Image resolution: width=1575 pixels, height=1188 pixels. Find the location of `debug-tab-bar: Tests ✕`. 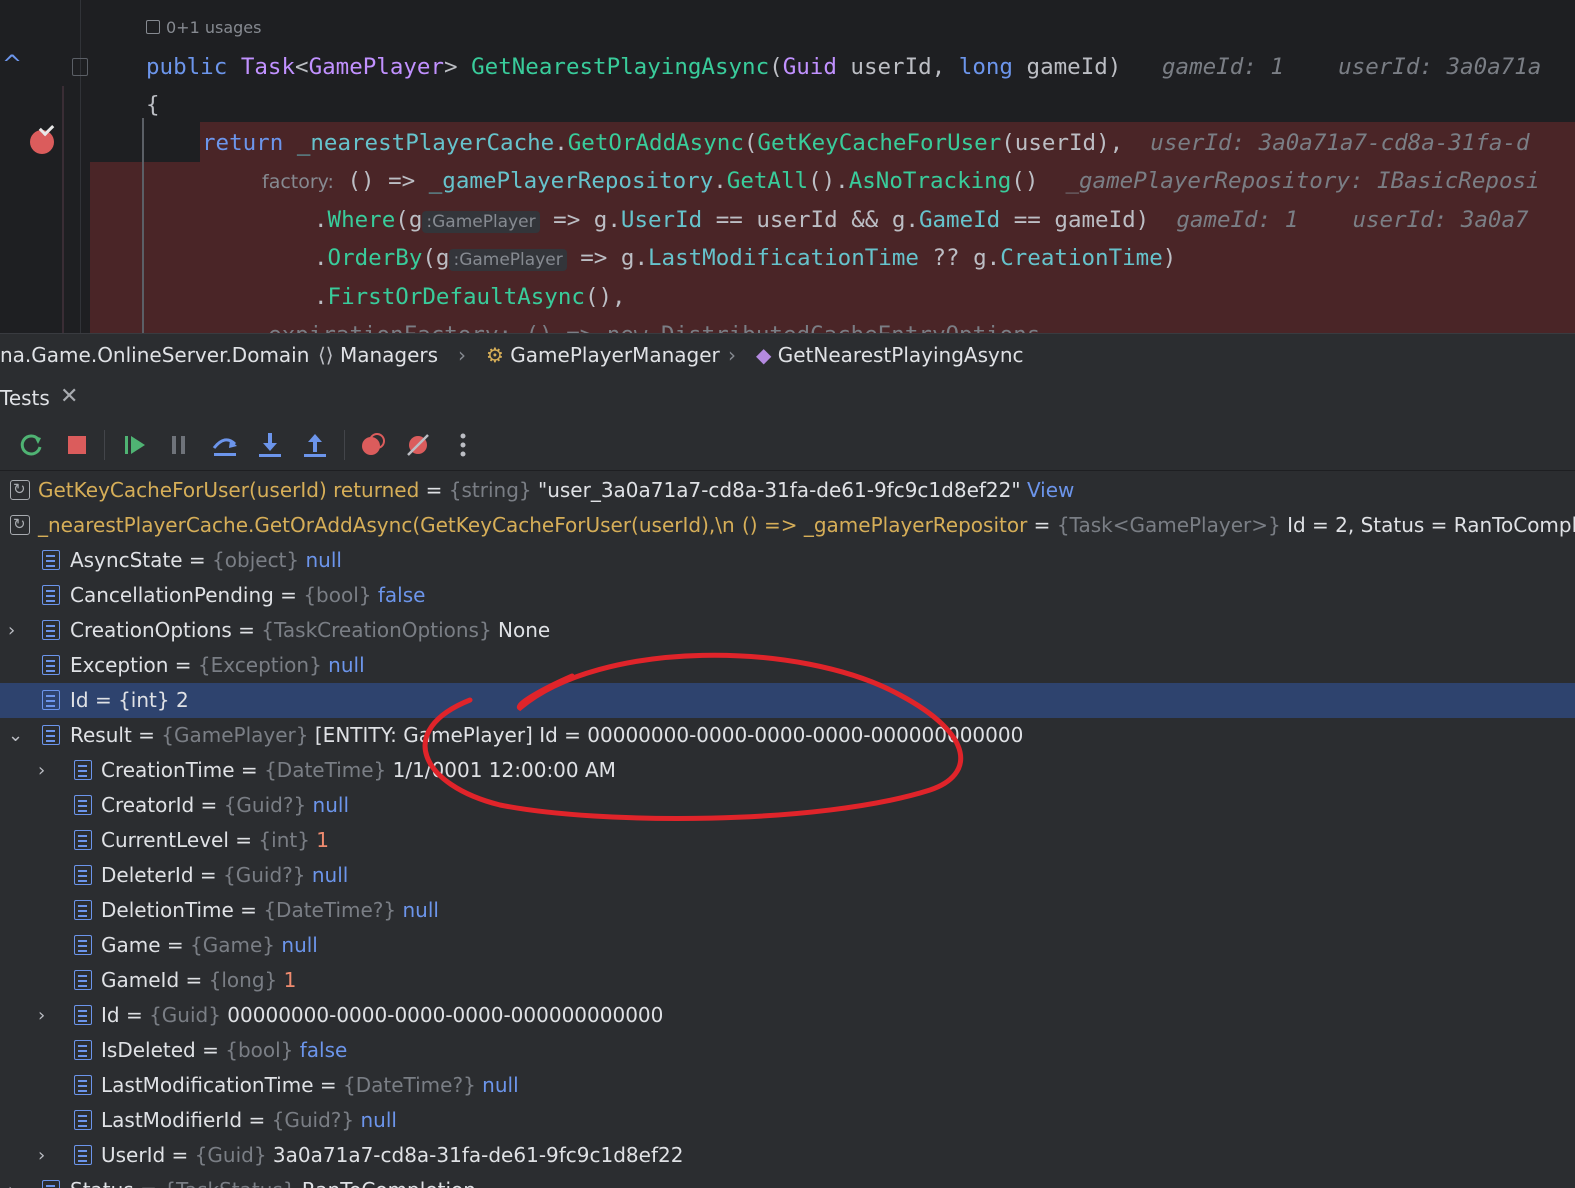

debug-tab-bar: Tests ✕ is located at coordinates (787, 398).